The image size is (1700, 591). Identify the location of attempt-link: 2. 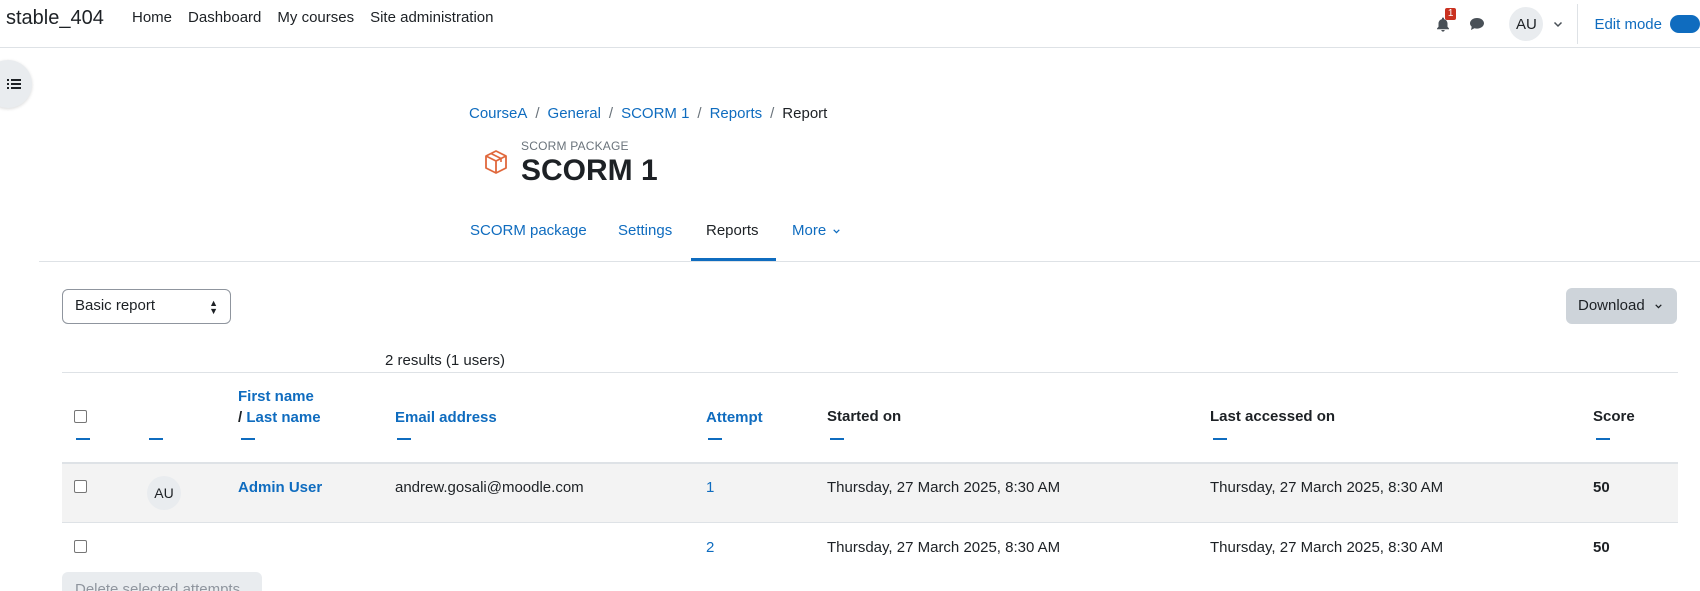
(710, 547).